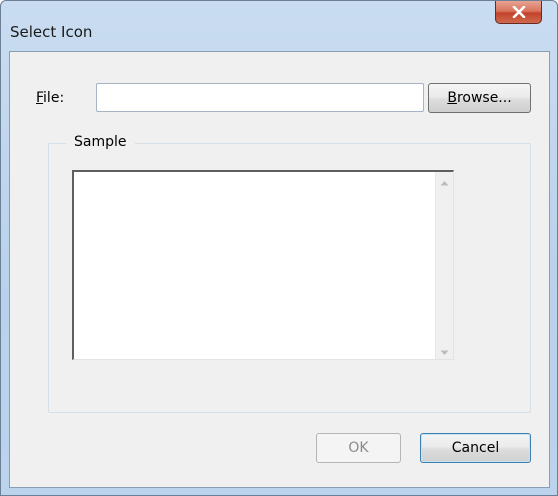 This screenshot has width=558, height=496. What do you see at coordinates (51, 32) in the screenshot?
I see `window-title: Select Icon` at bounding box center [51, 32].